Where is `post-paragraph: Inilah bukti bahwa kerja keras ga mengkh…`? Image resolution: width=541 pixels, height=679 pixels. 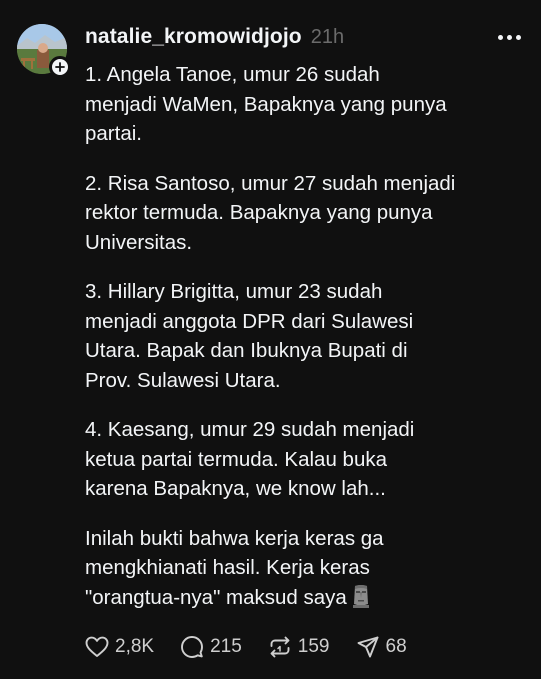
post-paragraph: Inilah bukti bahwa kerja keras ga mengkh… is located at coordinates (305, 568).